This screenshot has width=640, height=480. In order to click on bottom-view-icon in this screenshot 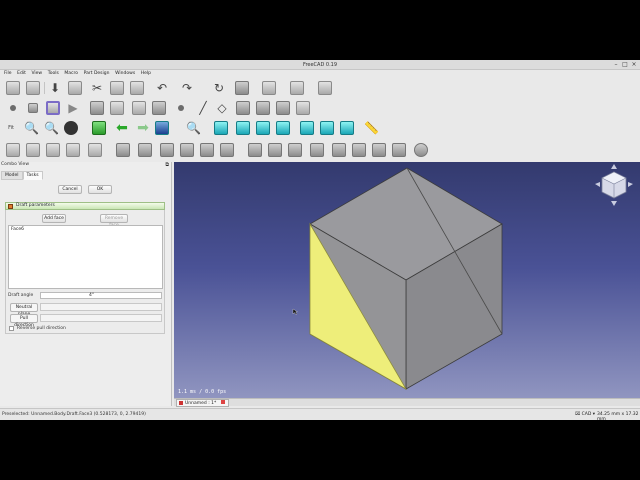, I will do `click(327, 128)`.